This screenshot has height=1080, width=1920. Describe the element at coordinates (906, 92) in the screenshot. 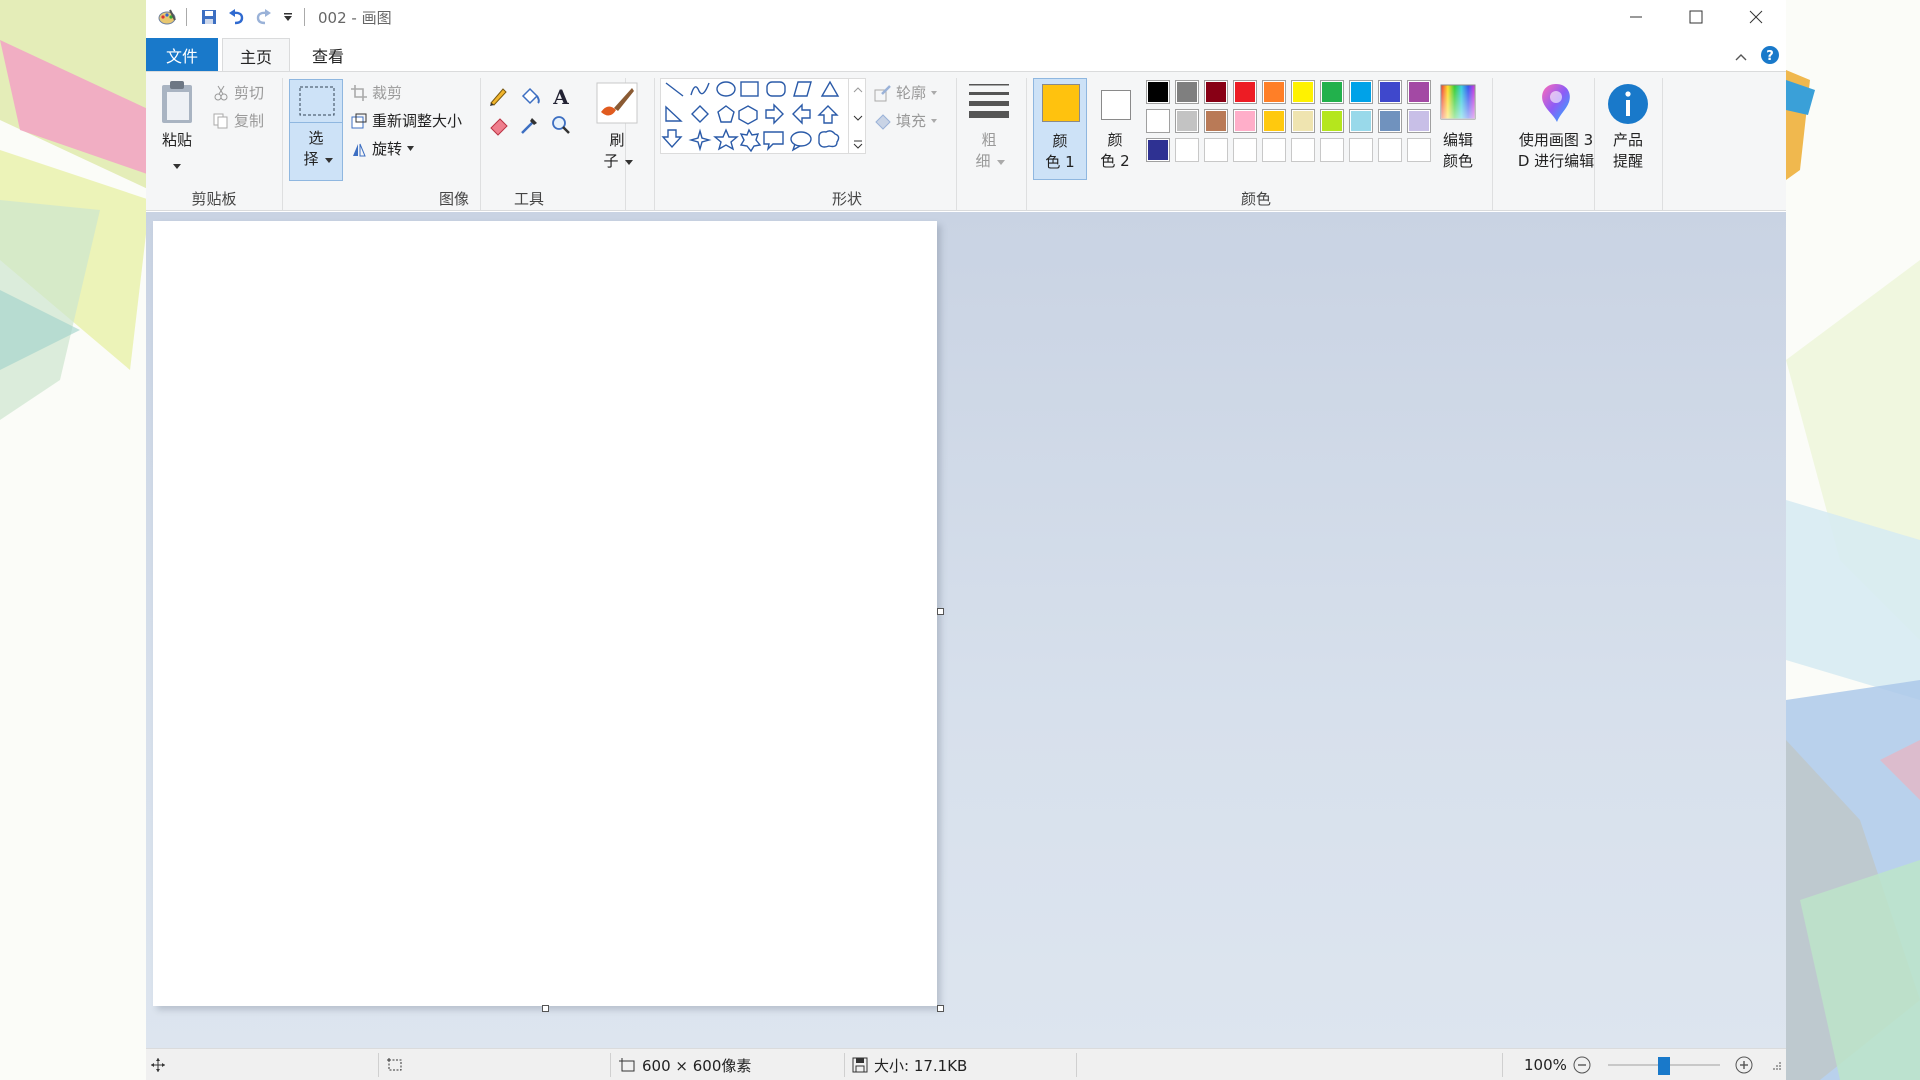

I see `outline-button: 轮廓` at that location.